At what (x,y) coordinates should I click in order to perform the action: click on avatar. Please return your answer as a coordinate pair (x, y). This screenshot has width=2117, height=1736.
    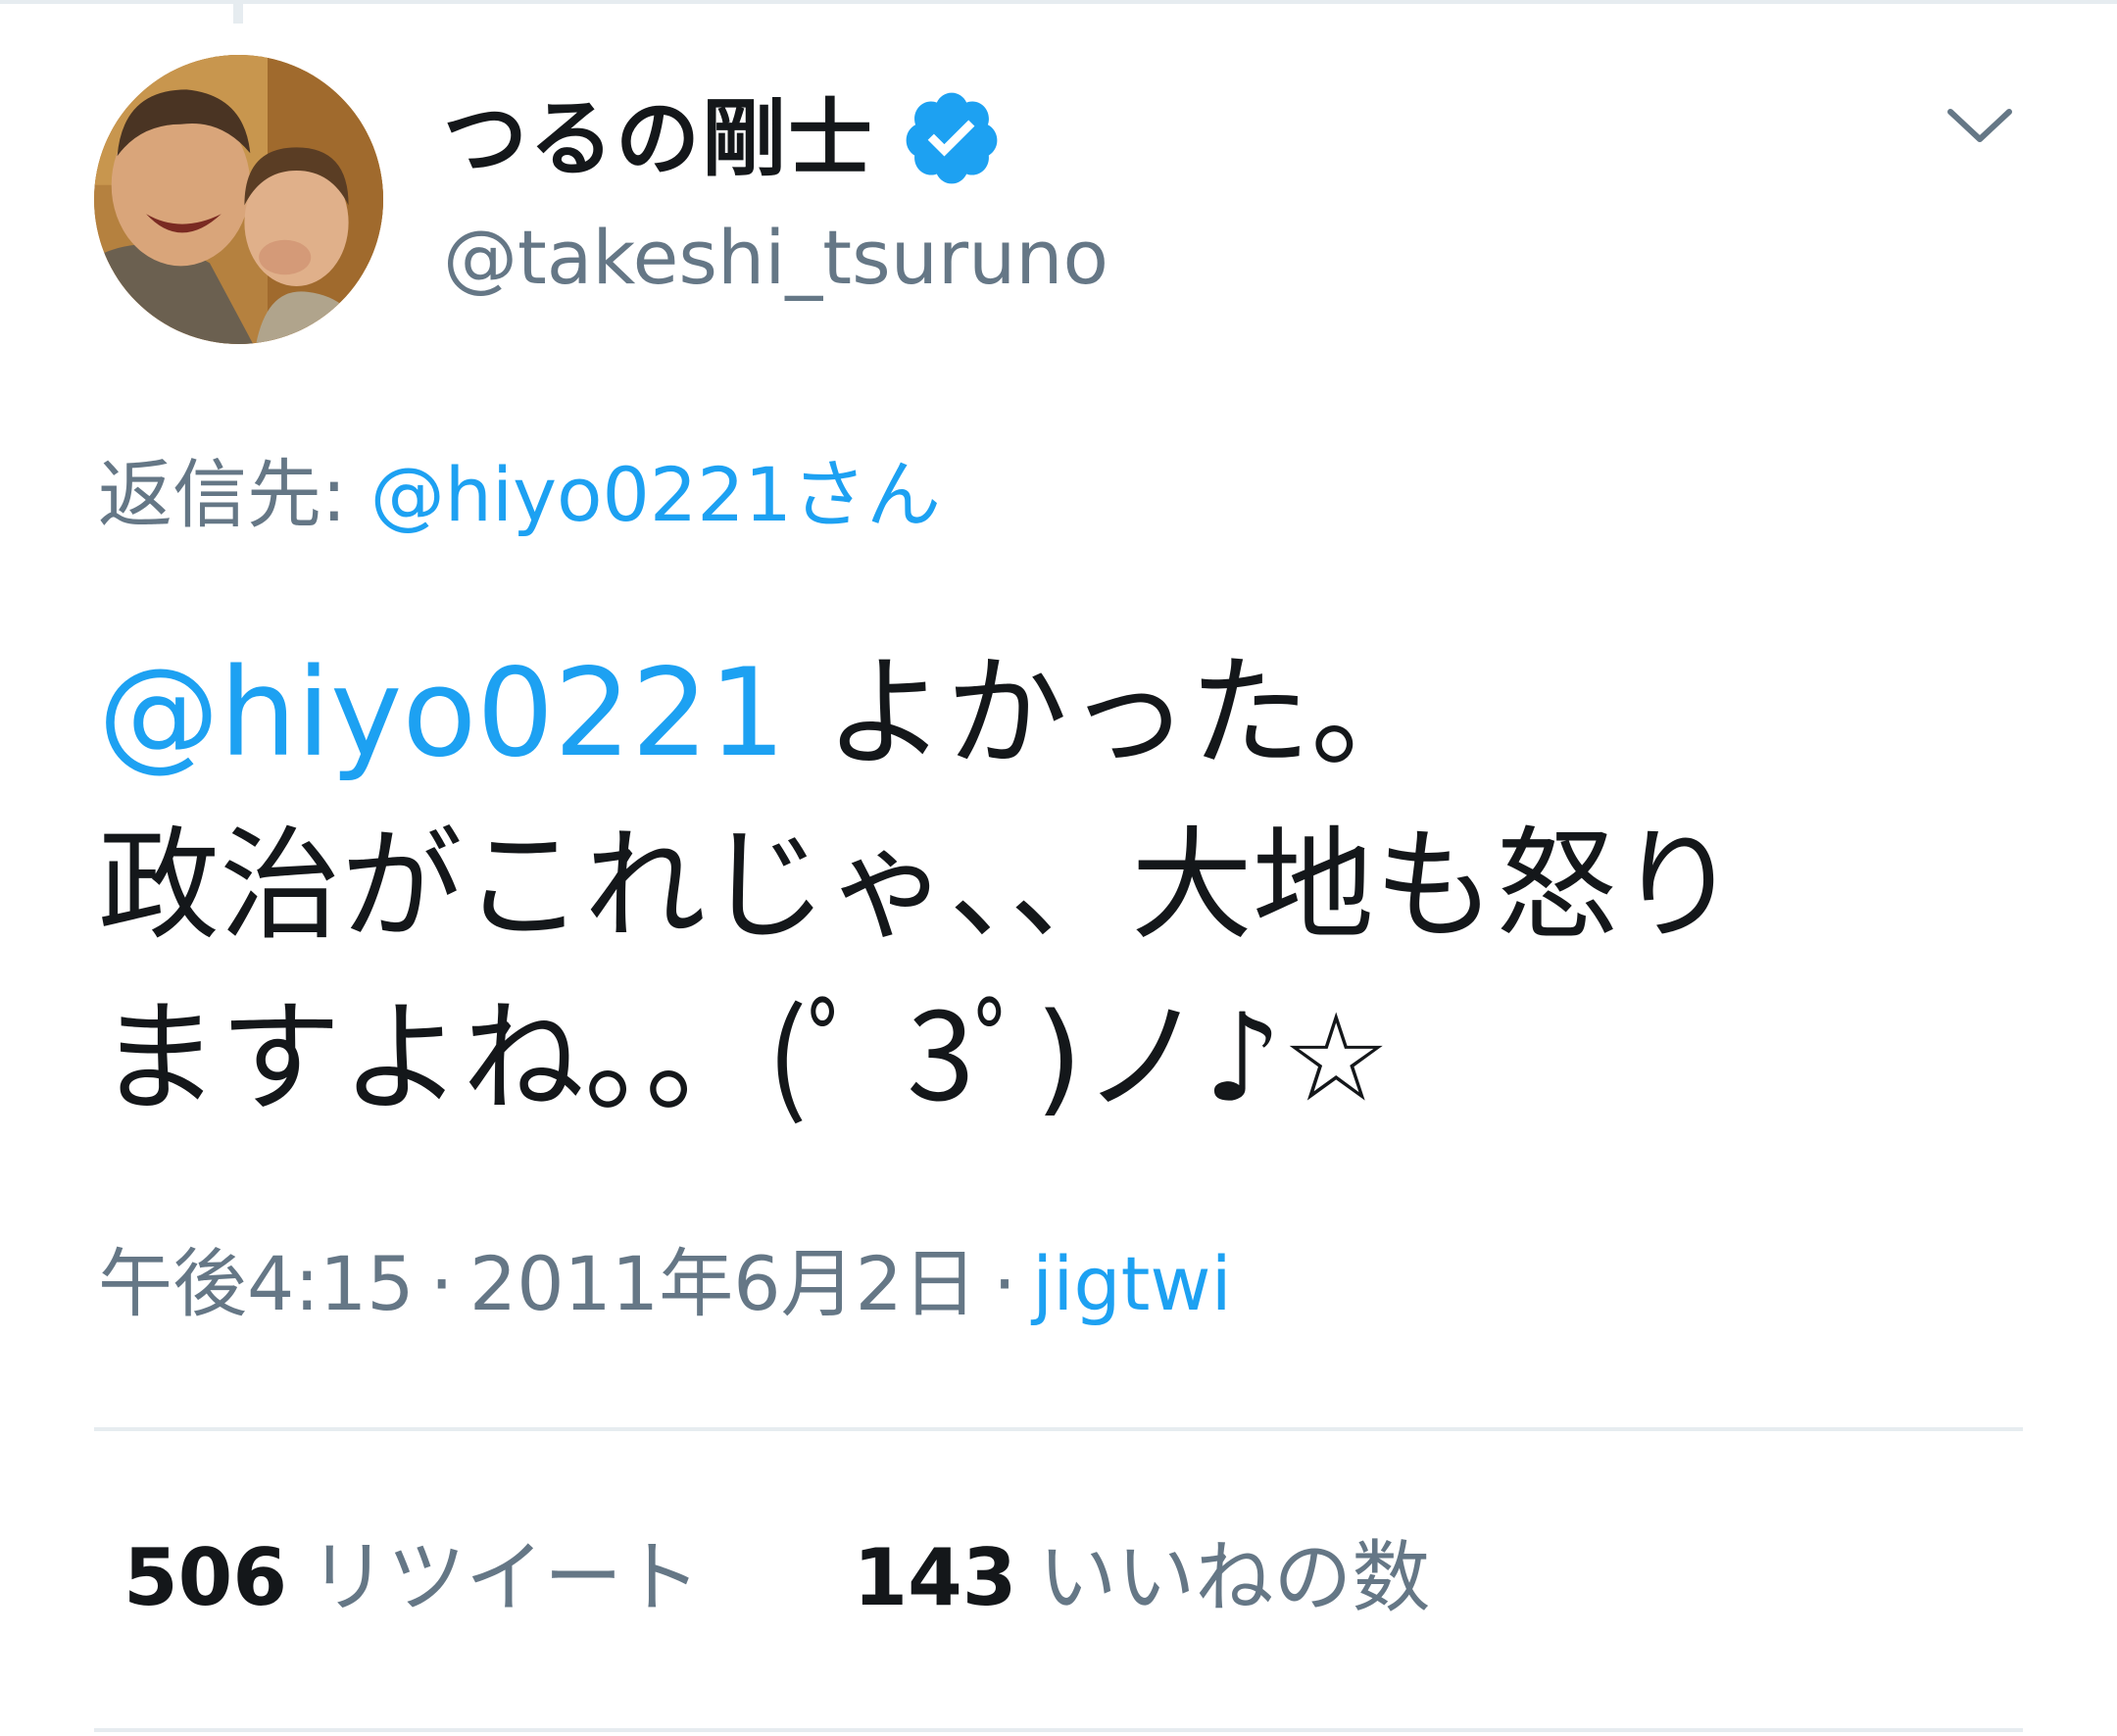
    Looking at the image, I should click on (238, 199).